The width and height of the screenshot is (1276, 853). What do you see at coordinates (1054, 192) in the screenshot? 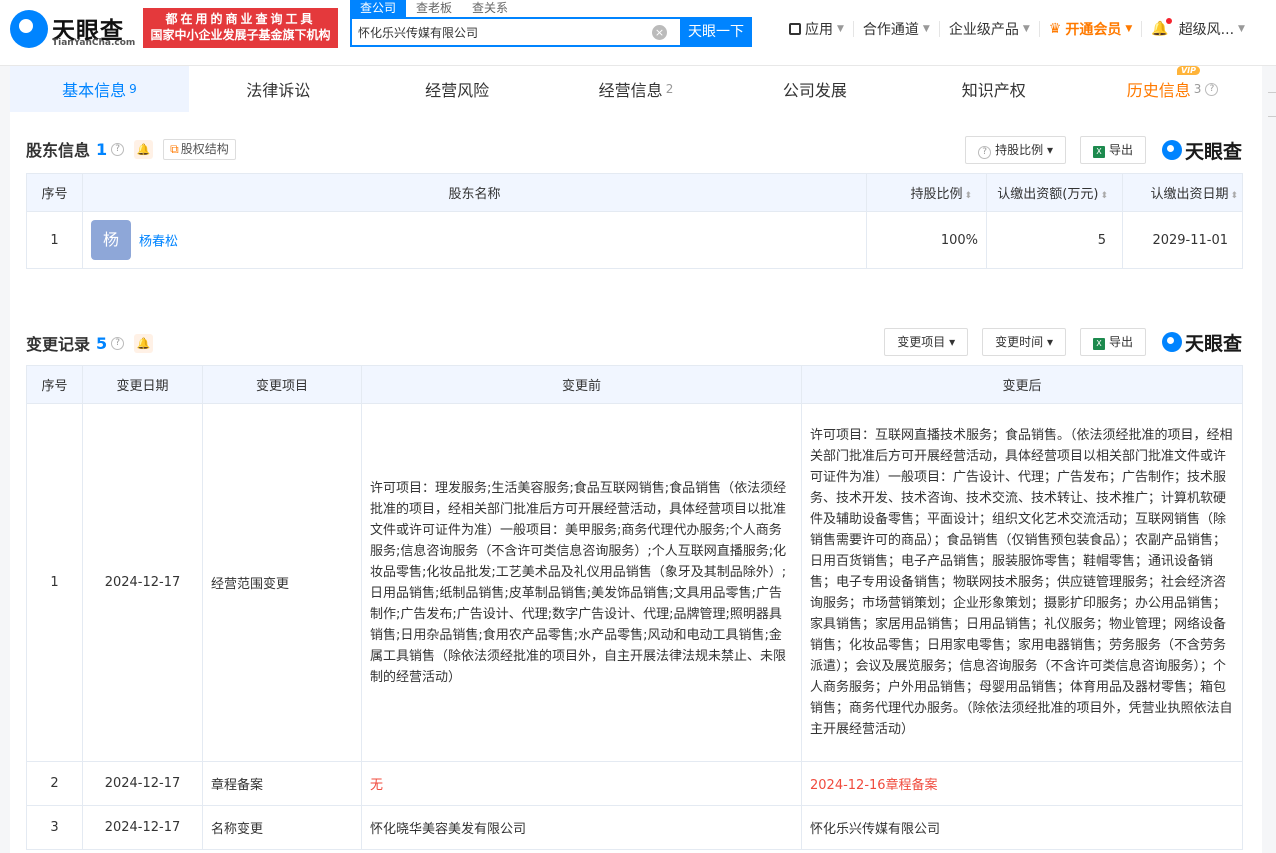
I see `column-header-amount: 认缴出资额(万元) ⬍` at bounding box center [1054, 192].